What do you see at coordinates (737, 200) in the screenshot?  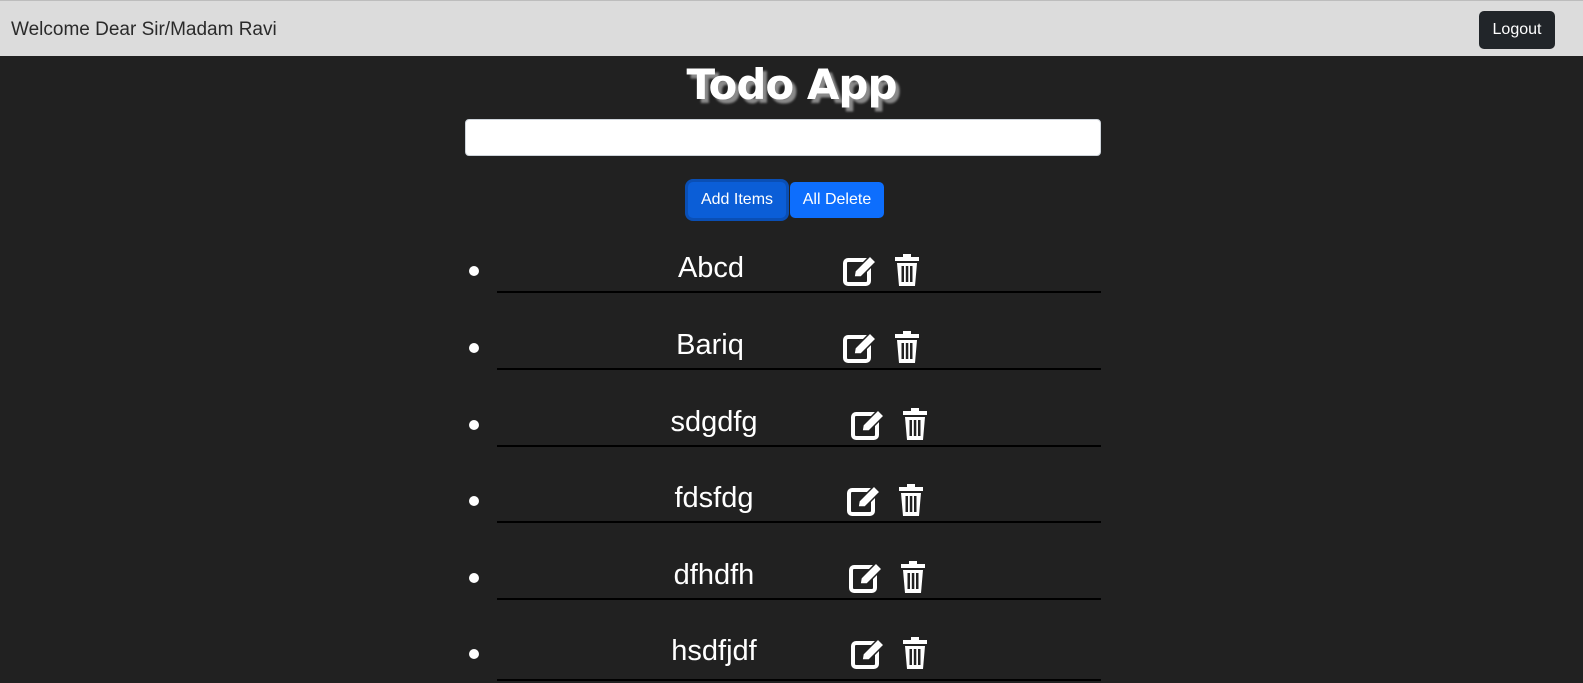 I see `add-items-button: Add Items` at bounding box center [737, 200].